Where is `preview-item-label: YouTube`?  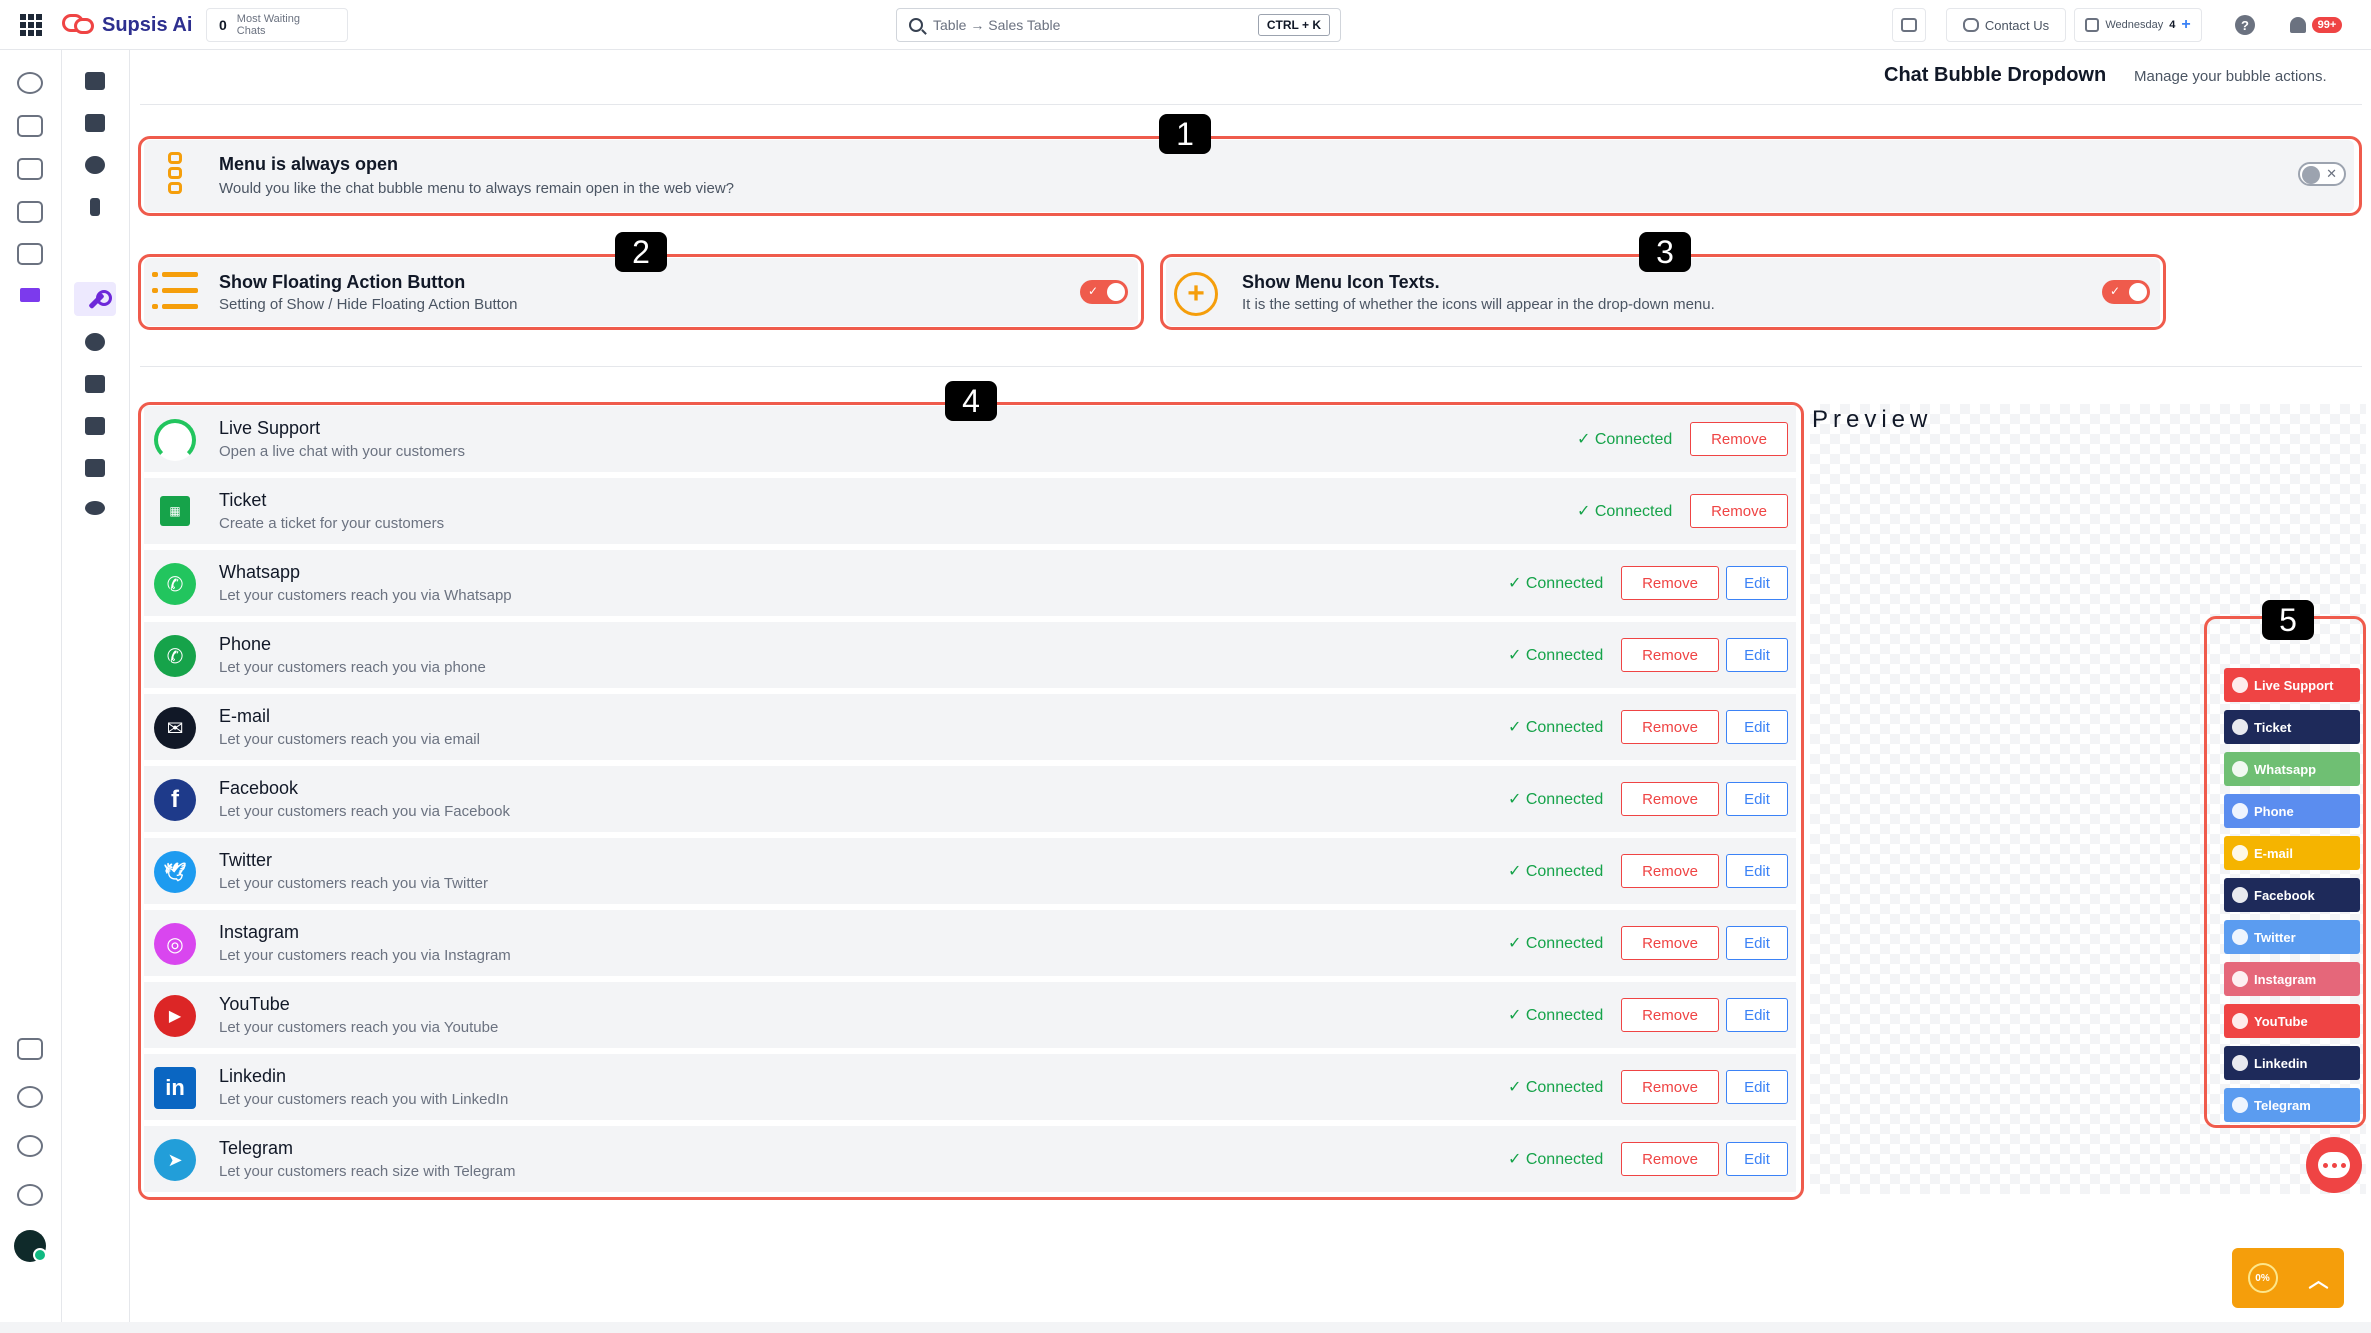
preview-item-label: YouTube is located at coordinates (2281, 1021).